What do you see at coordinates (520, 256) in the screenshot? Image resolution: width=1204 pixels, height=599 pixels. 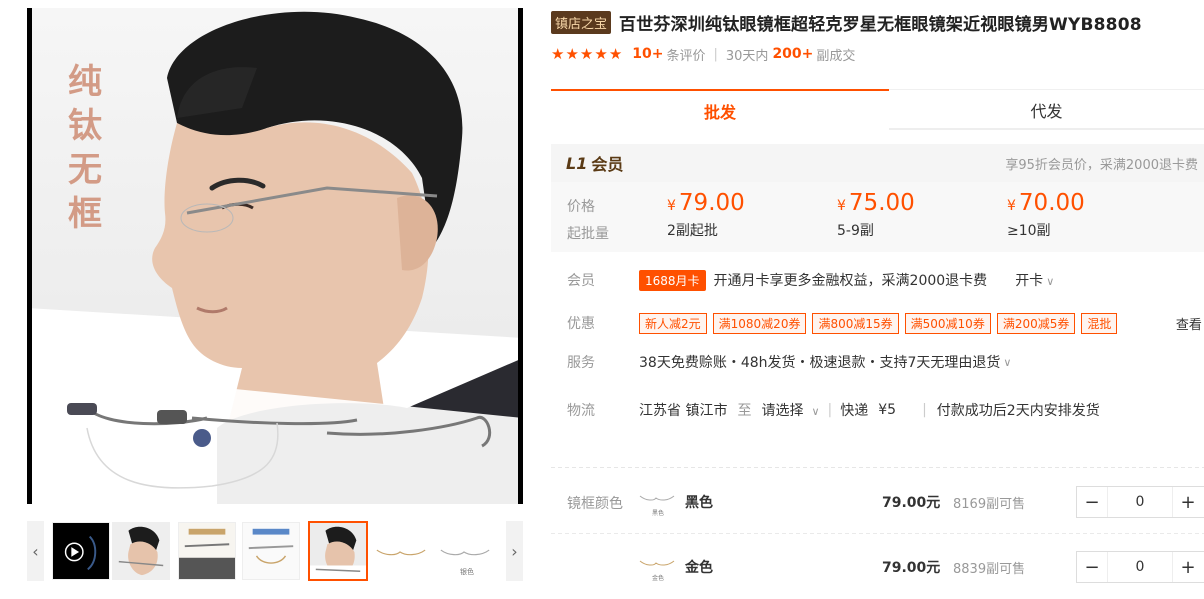 I see `image-edge-right` at bounding box center [520, 256].